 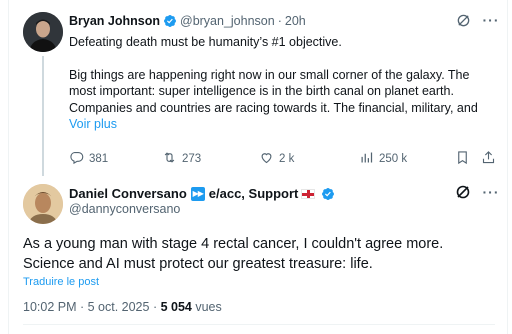 I want to click on tweet-metadata: 10:02 PM · 5 oct. 2025 · 5 054 vues, so click(x=122, y=307).